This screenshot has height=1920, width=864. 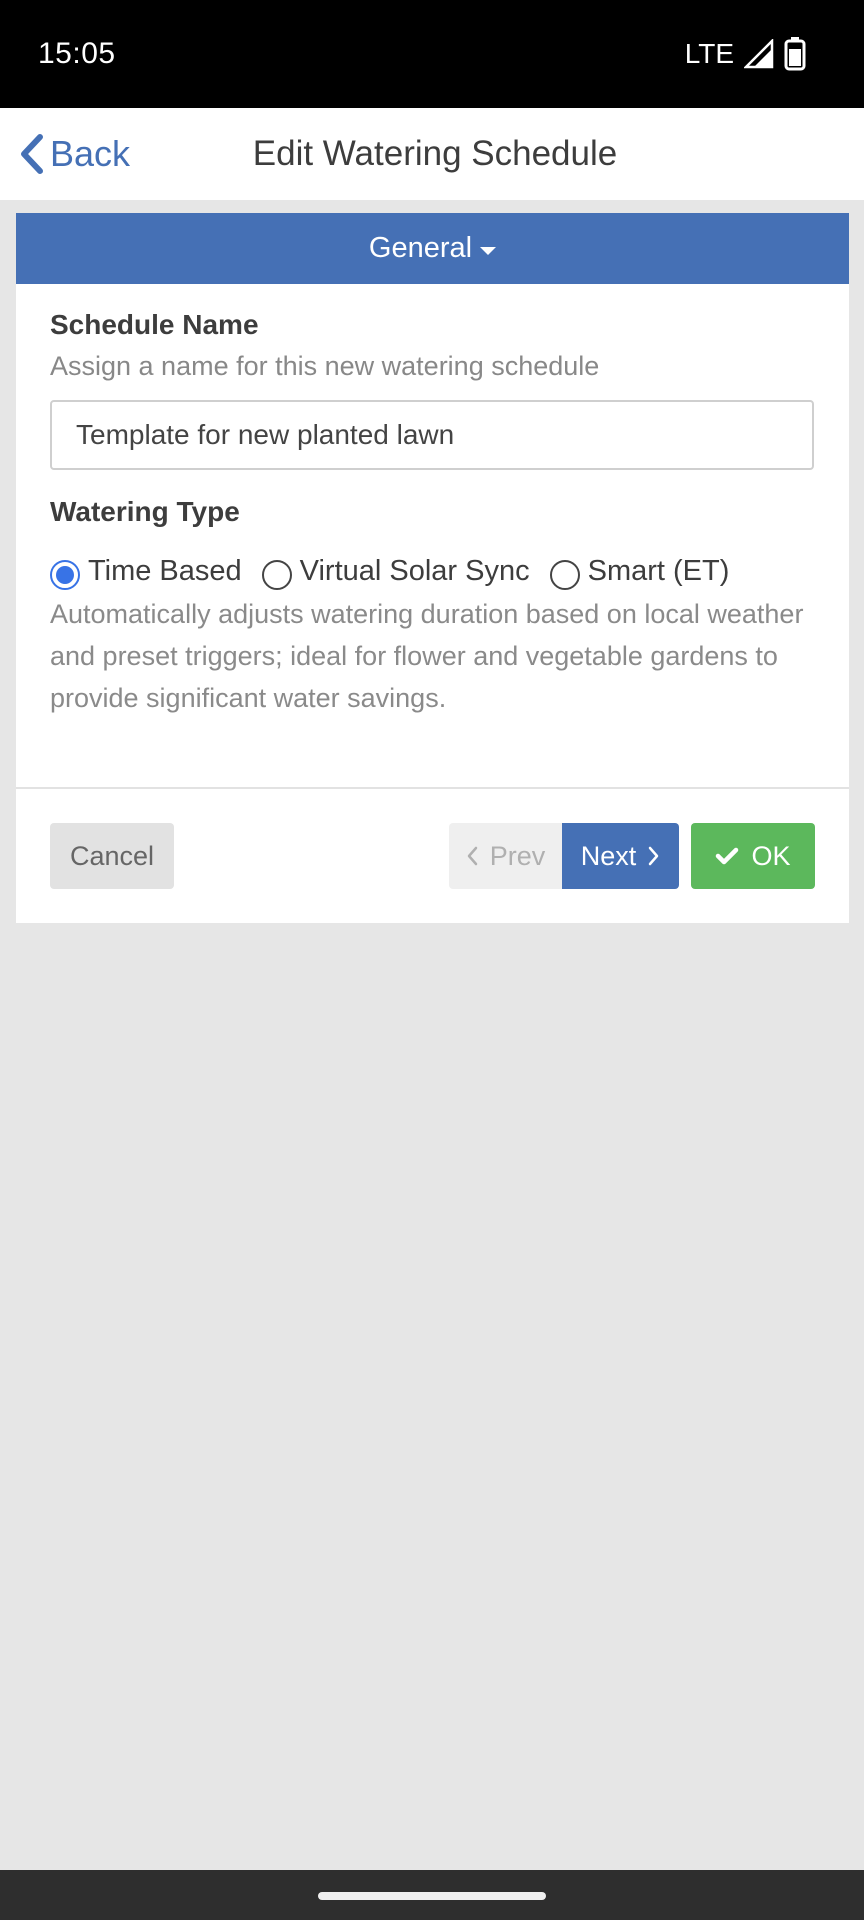 What do you see at coordinates (432, 54) in the screenshot?
I see `status-bar: 15:05 LTE` at bounding box center [432, 54].